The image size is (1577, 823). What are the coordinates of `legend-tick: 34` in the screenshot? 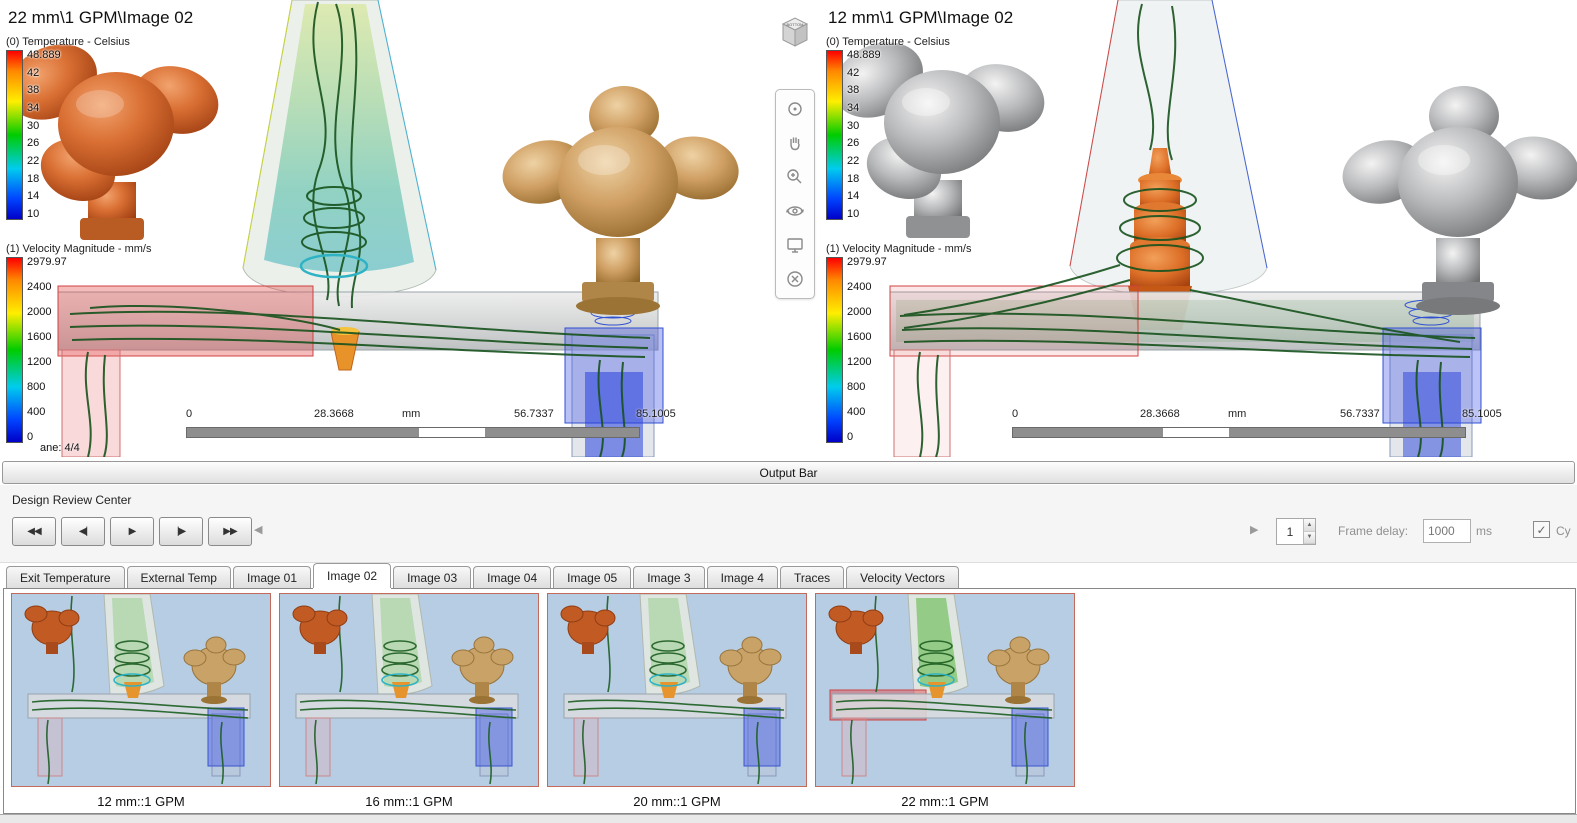 It's located at (853, 107).